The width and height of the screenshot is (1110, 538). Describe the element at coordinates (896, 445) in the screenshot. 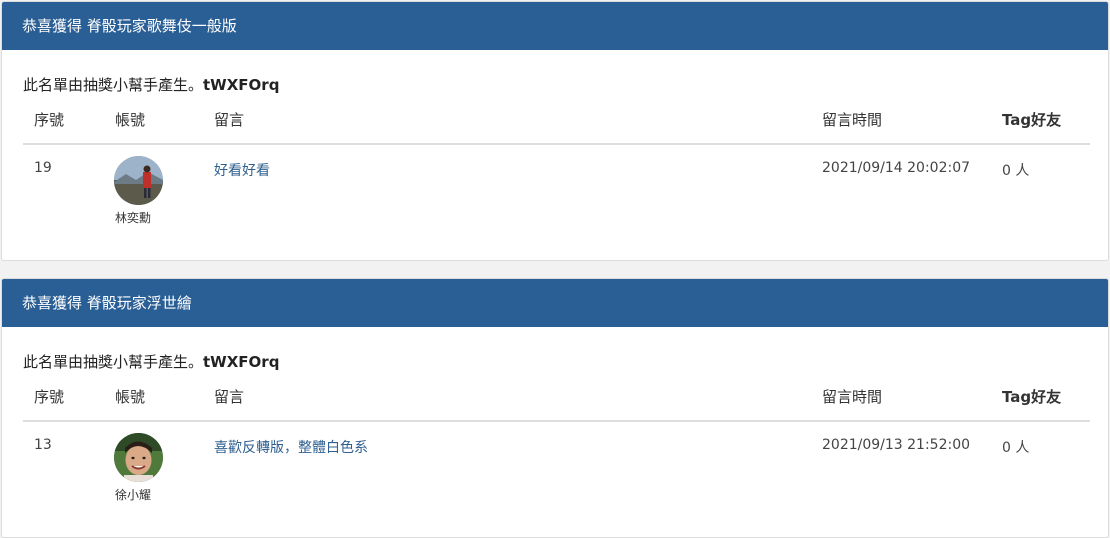

I see `comment-time: 2021/09/13 21:52:00` at that location.